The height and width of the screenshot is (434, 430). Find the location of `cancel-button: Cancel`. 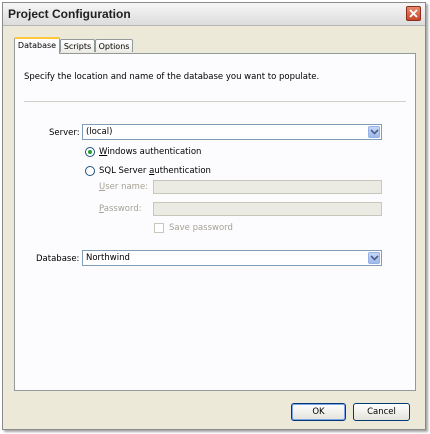

cancel-button: Cancel is located at coordinates (381, 412).